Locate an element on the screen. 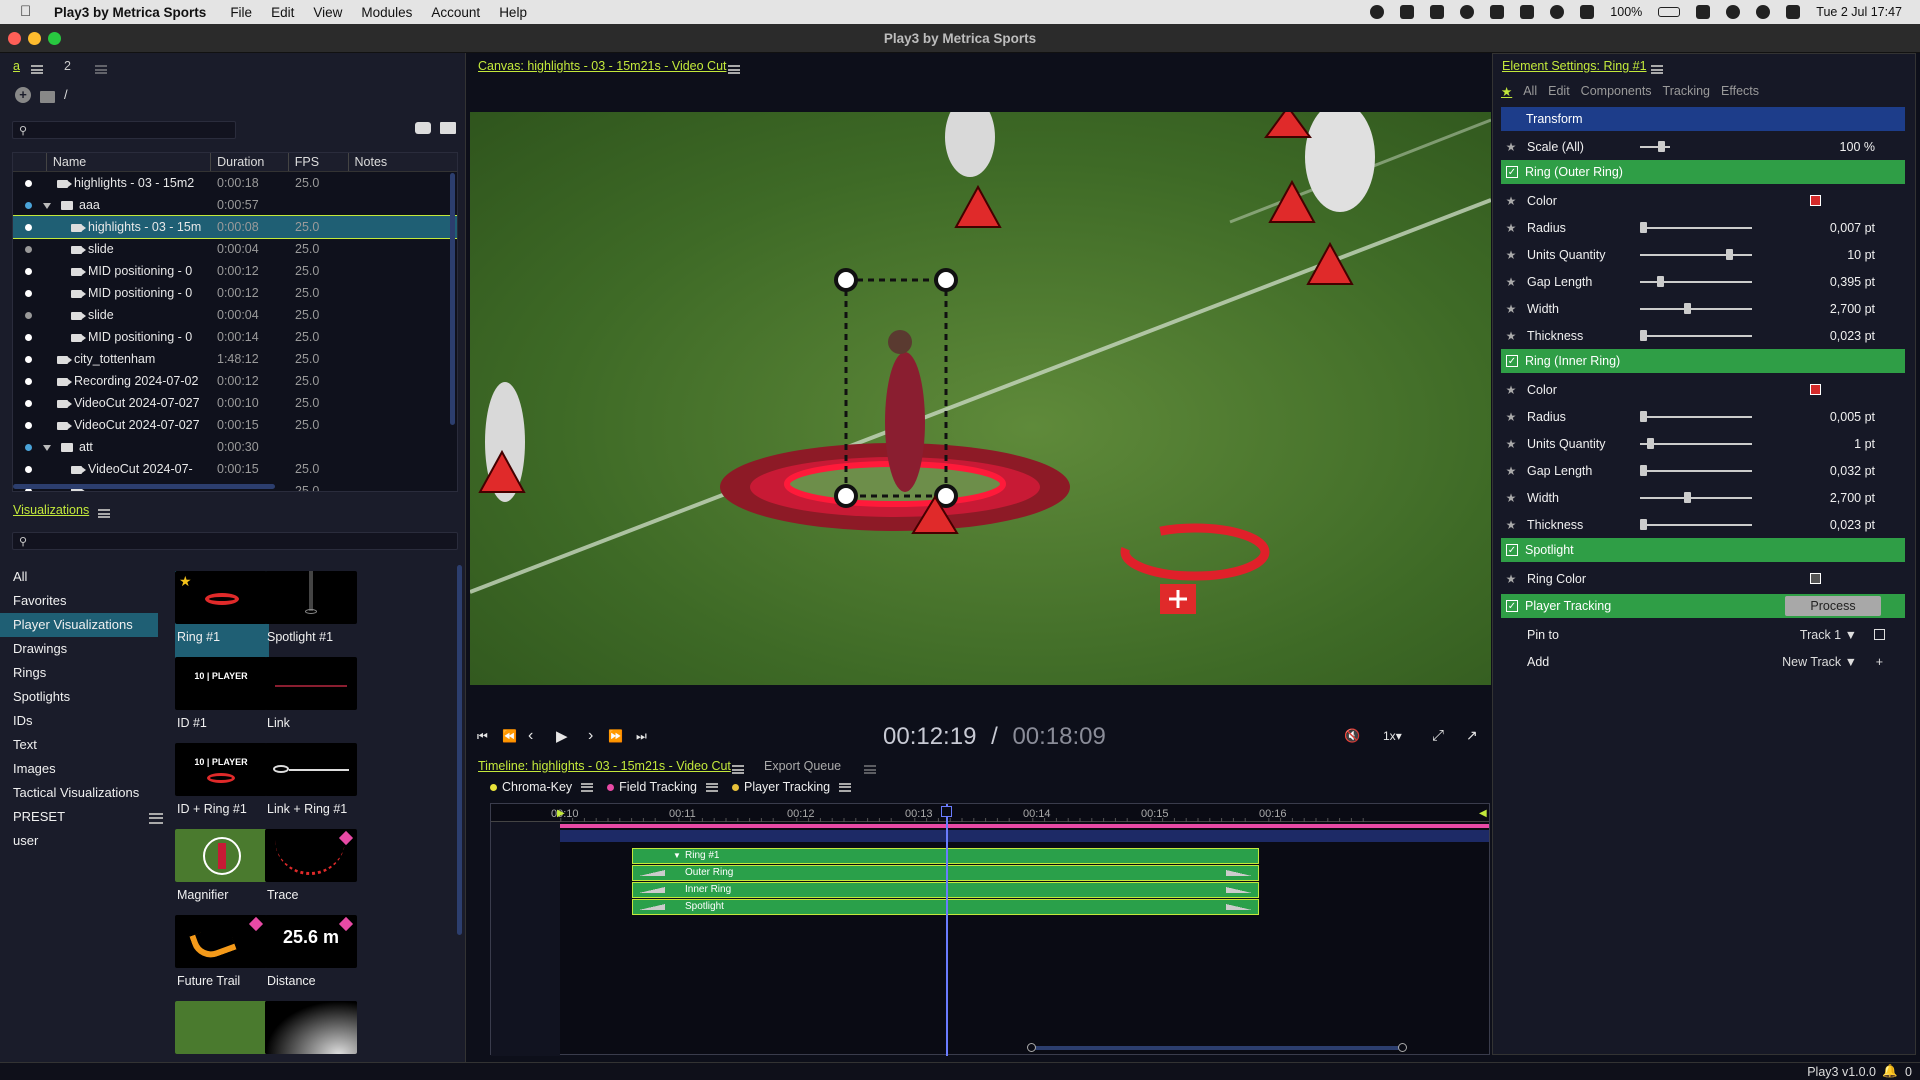 This screenshot has height=1080, width=1920. bell-icon: 🔔 is located at coordinates (1890, 1071).